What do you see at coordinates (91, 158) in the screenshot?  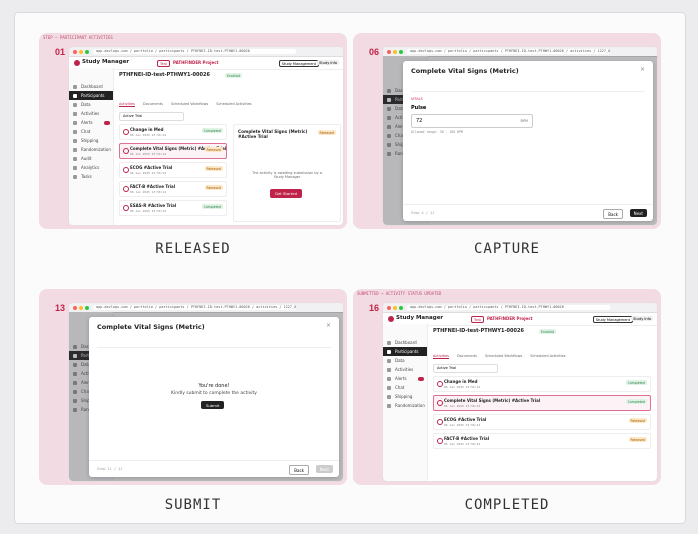 I see `sidebar-item-audit: Audit` at bounding box center [91, 158].